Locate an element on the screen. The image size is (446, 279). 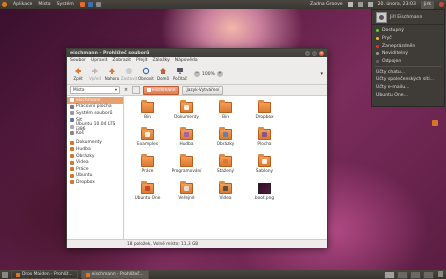
back-button: Zpět is located at coordinates (78, 74).